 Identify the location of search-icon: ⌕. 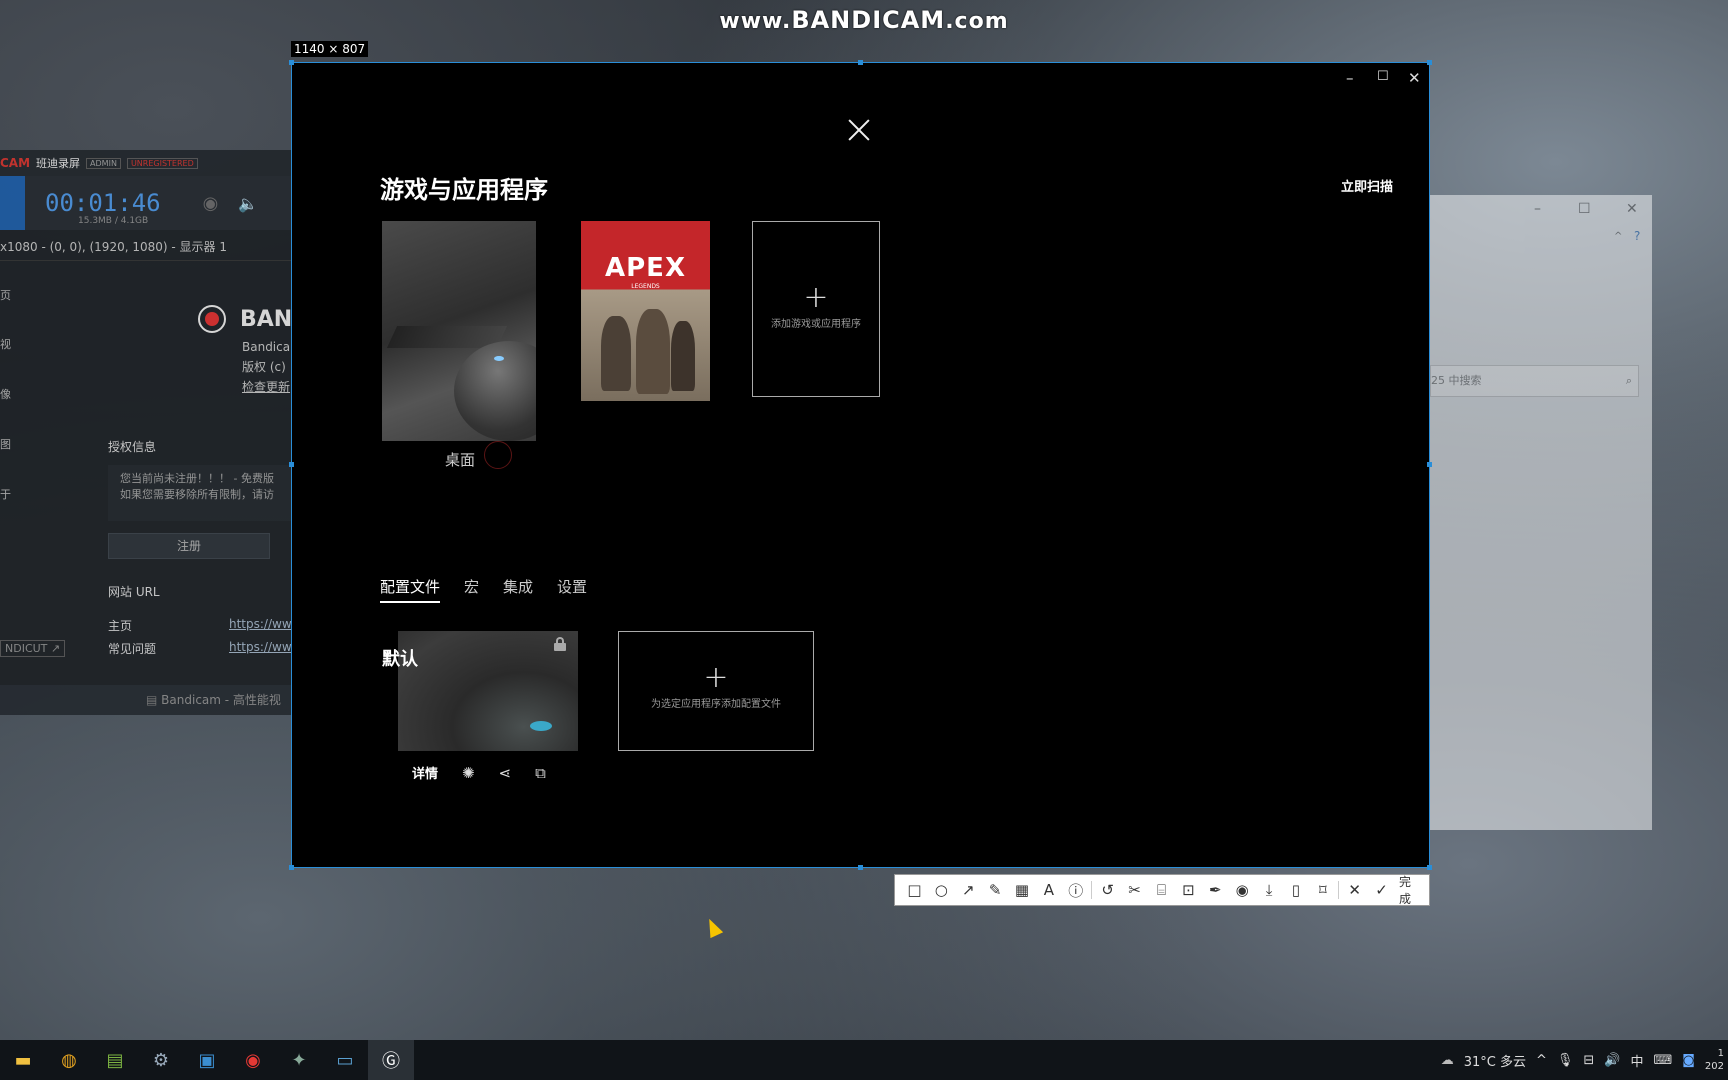
(1628, 380).